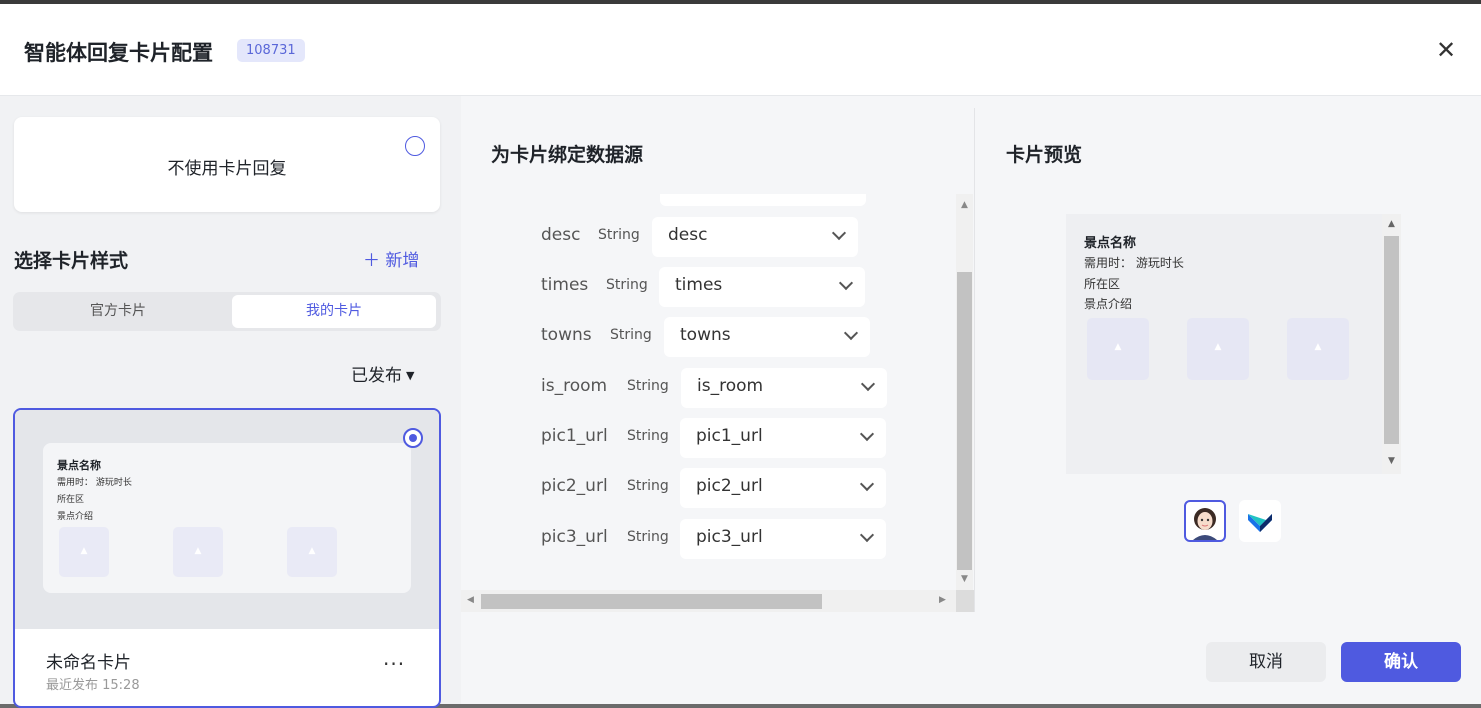 This screenshot has height=708, width=1481. What do you see at coordinates (118, 311) in the screenshot?
I see `tab-official-cards: 官方卡片` at bounding box center [118, 311].